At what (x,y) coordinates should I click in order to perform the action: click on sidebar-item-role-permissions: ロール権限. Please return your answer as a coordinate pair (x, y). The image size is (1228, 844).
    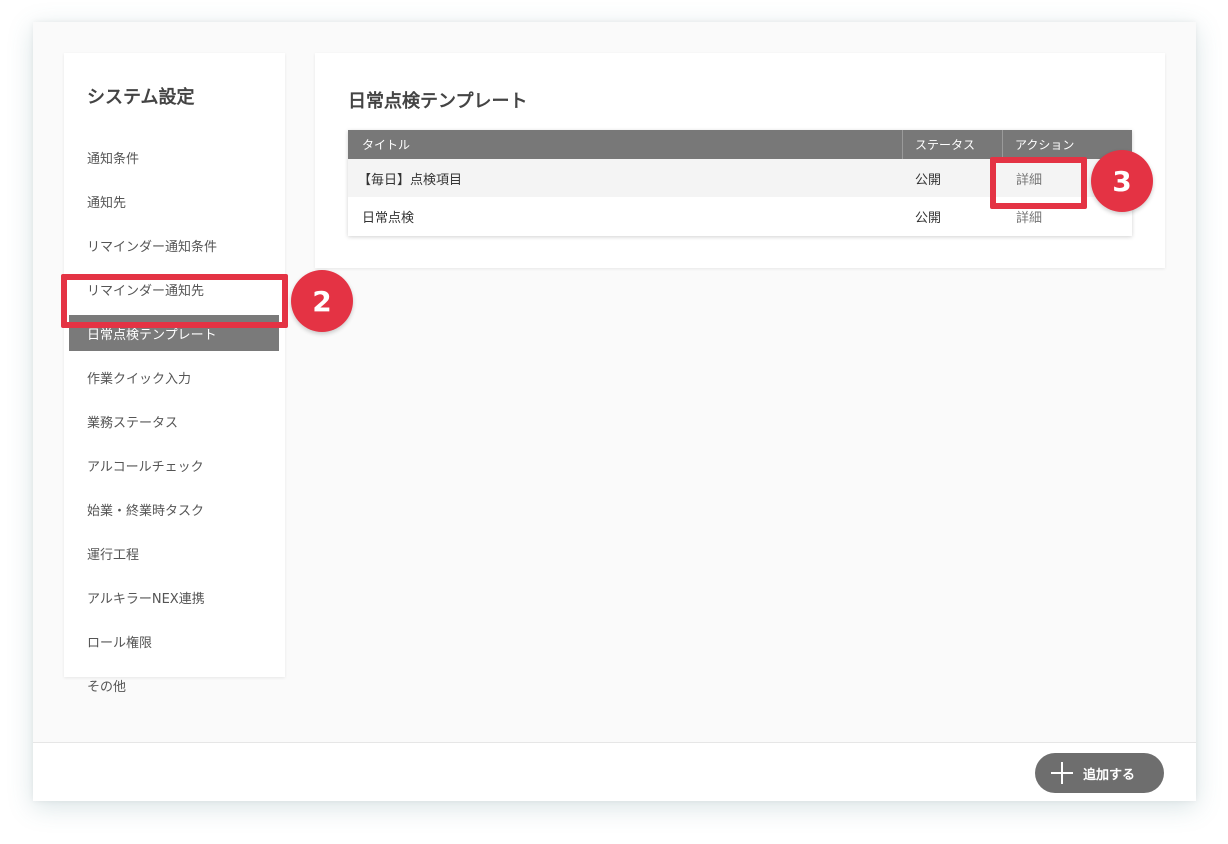
    Looking at the image, I should click on (174, 641).